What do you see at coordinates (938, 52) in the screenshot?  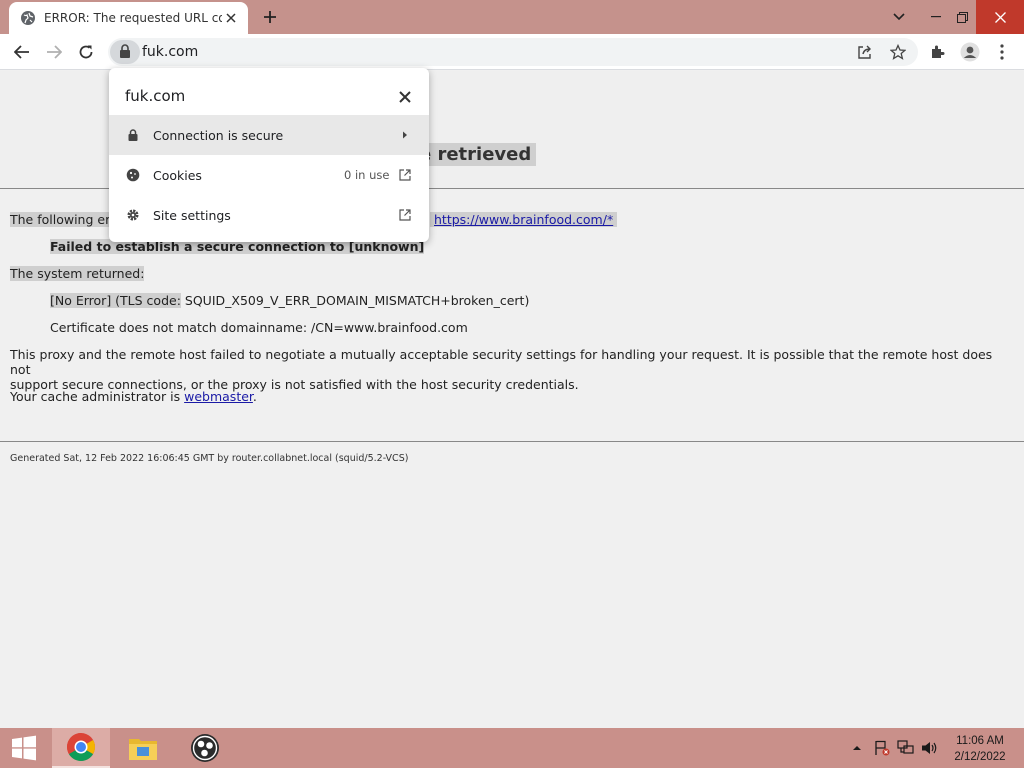 I see `extensions-icon` at bounding box center [938, 52].